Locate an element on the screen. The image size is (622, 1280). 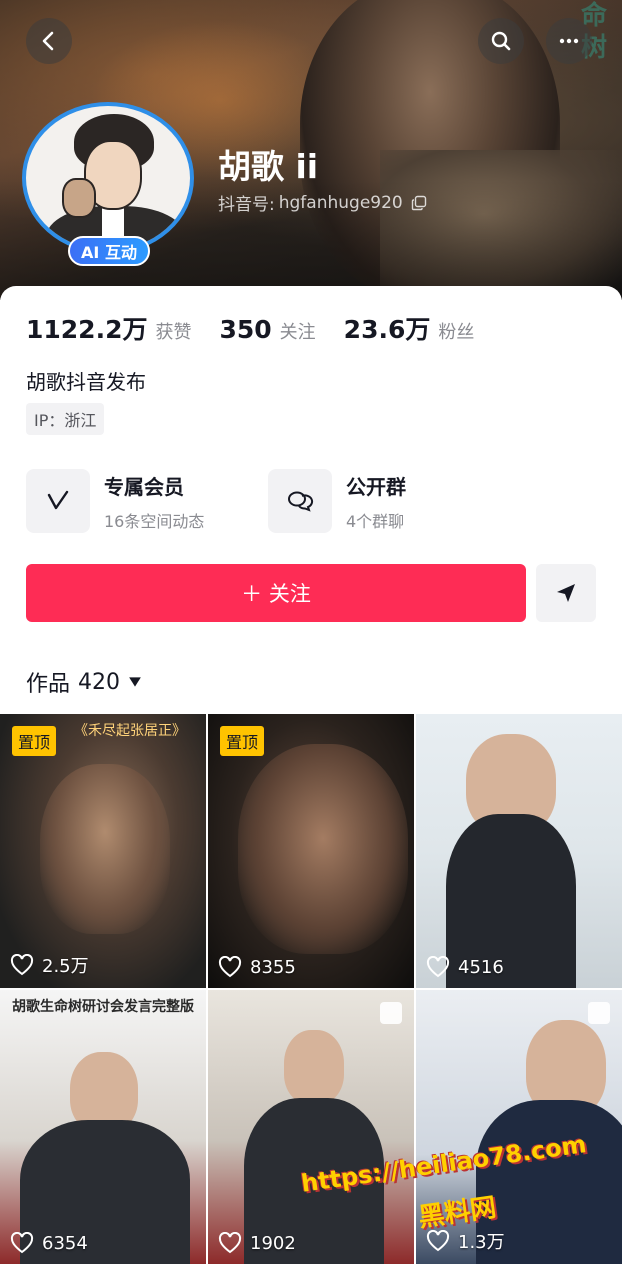
like-count: 1902 is located at coordinates (257, 1243).